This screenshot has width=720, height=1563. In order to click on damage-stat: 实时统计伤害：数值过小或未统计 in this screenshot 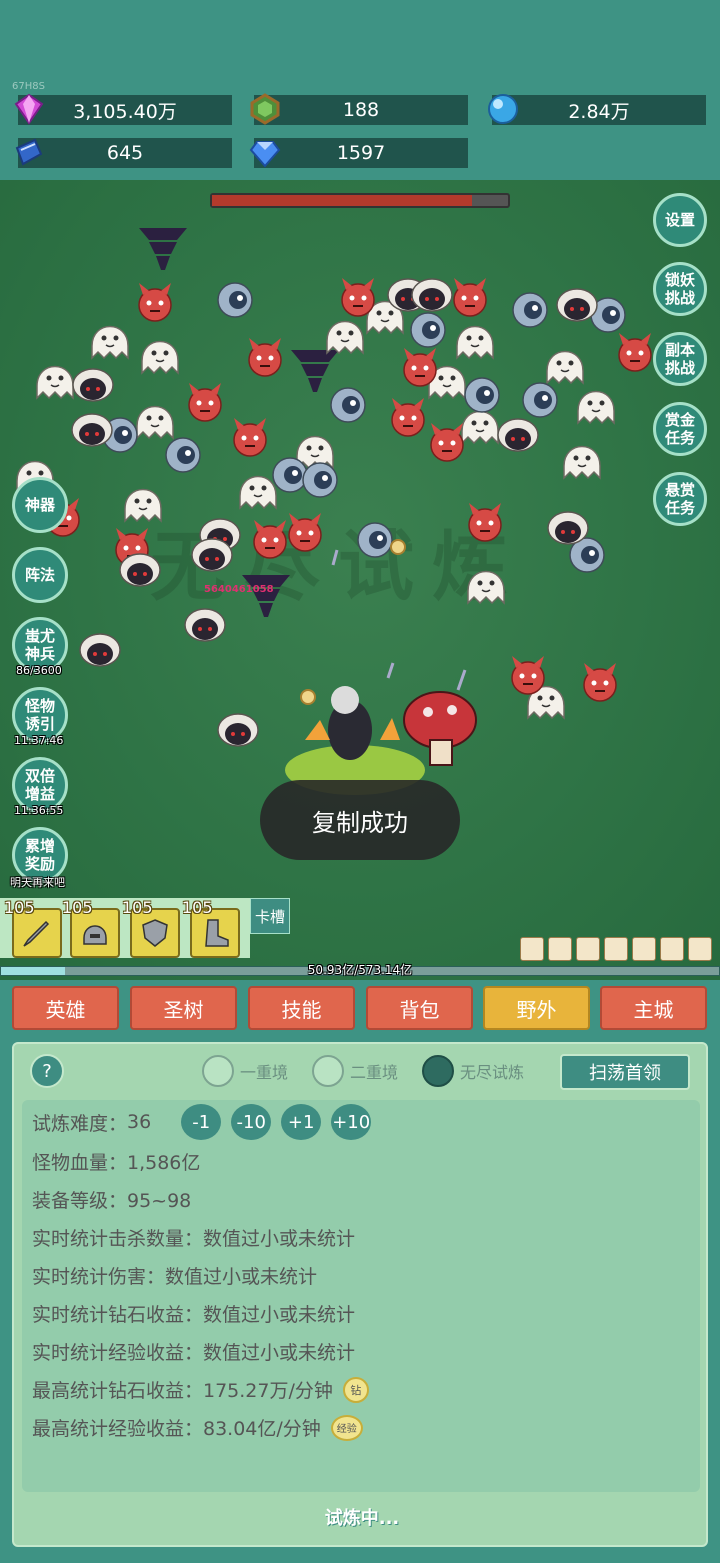, I will do `click(175, 1277)`.